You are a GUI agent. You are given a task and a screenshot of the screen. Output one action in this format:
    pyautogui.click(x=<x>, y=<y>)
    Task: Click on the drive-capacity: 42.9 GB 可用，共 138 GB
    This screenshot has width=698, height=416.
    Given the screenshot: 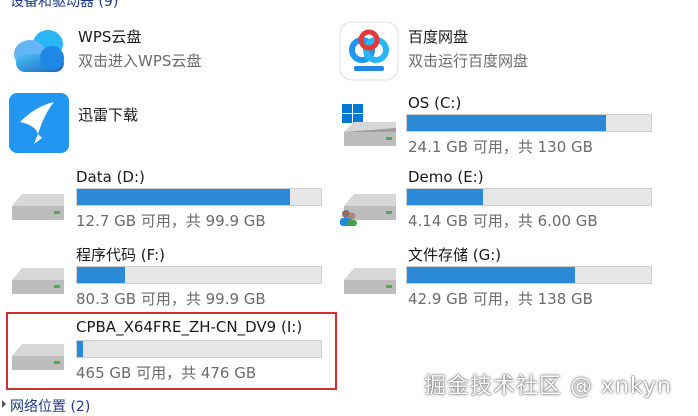 What is the action you would take?
    pyautogui.click(x=500, y=299)
    